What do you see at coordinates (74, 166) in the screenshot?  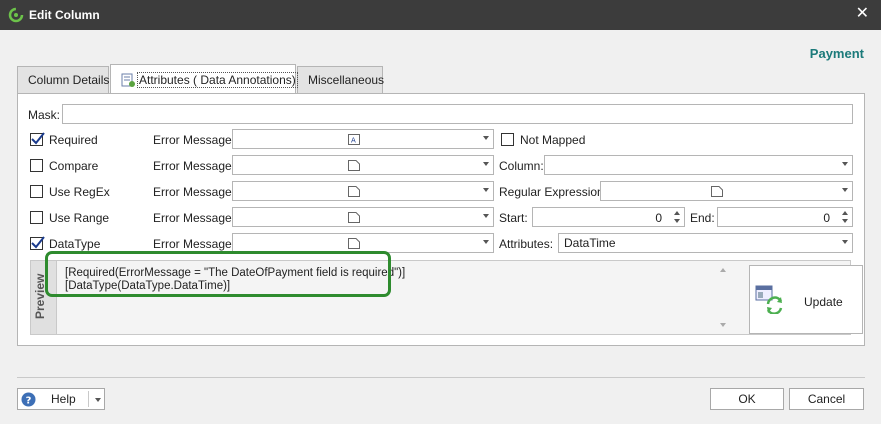 I see `compare-label: Compare` at bounding box center [74, 166].